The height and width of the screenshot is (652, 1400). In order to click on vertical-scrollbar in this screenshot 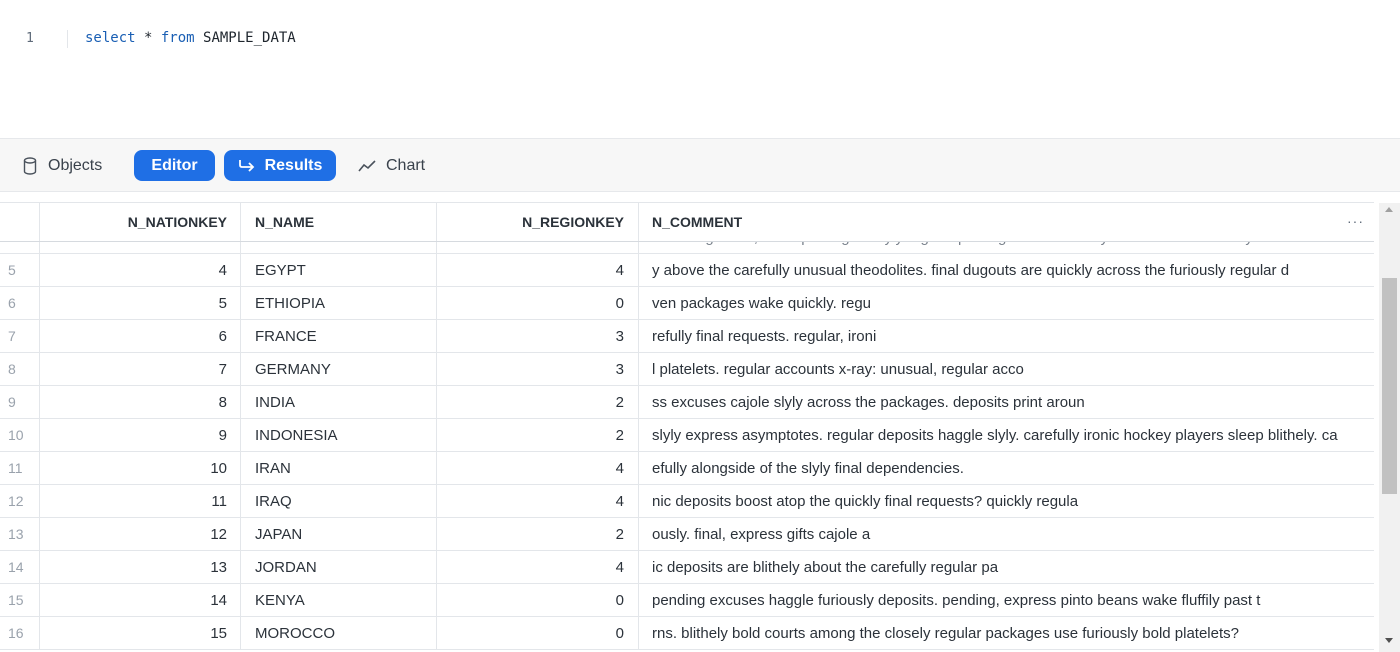, I will do `click(1389, 427)`.